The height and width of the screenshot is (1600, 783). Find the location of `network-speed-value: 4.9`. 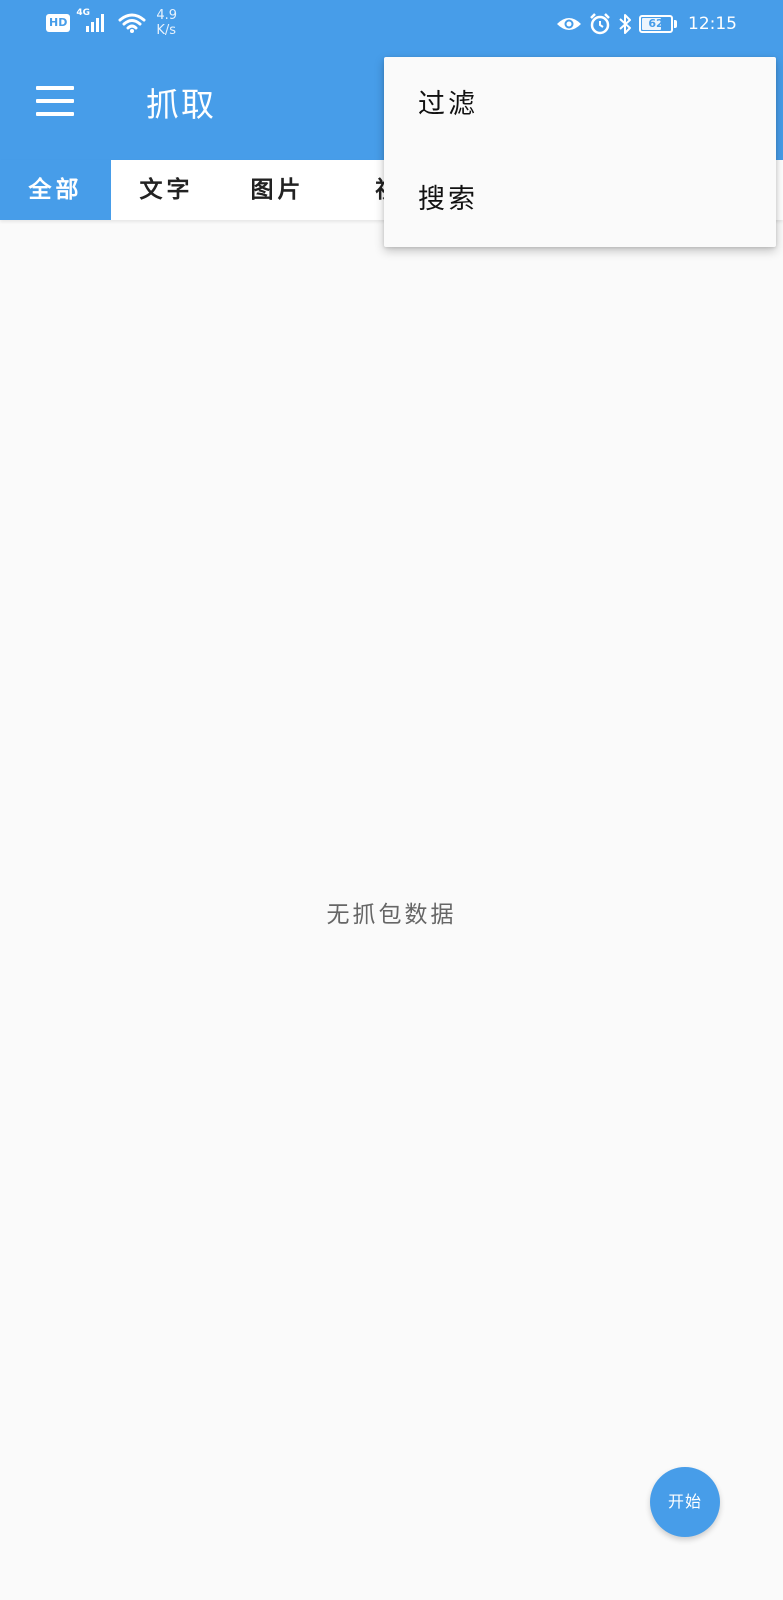

network-speed-value: 4.9 is located at coordinates (167, 15).